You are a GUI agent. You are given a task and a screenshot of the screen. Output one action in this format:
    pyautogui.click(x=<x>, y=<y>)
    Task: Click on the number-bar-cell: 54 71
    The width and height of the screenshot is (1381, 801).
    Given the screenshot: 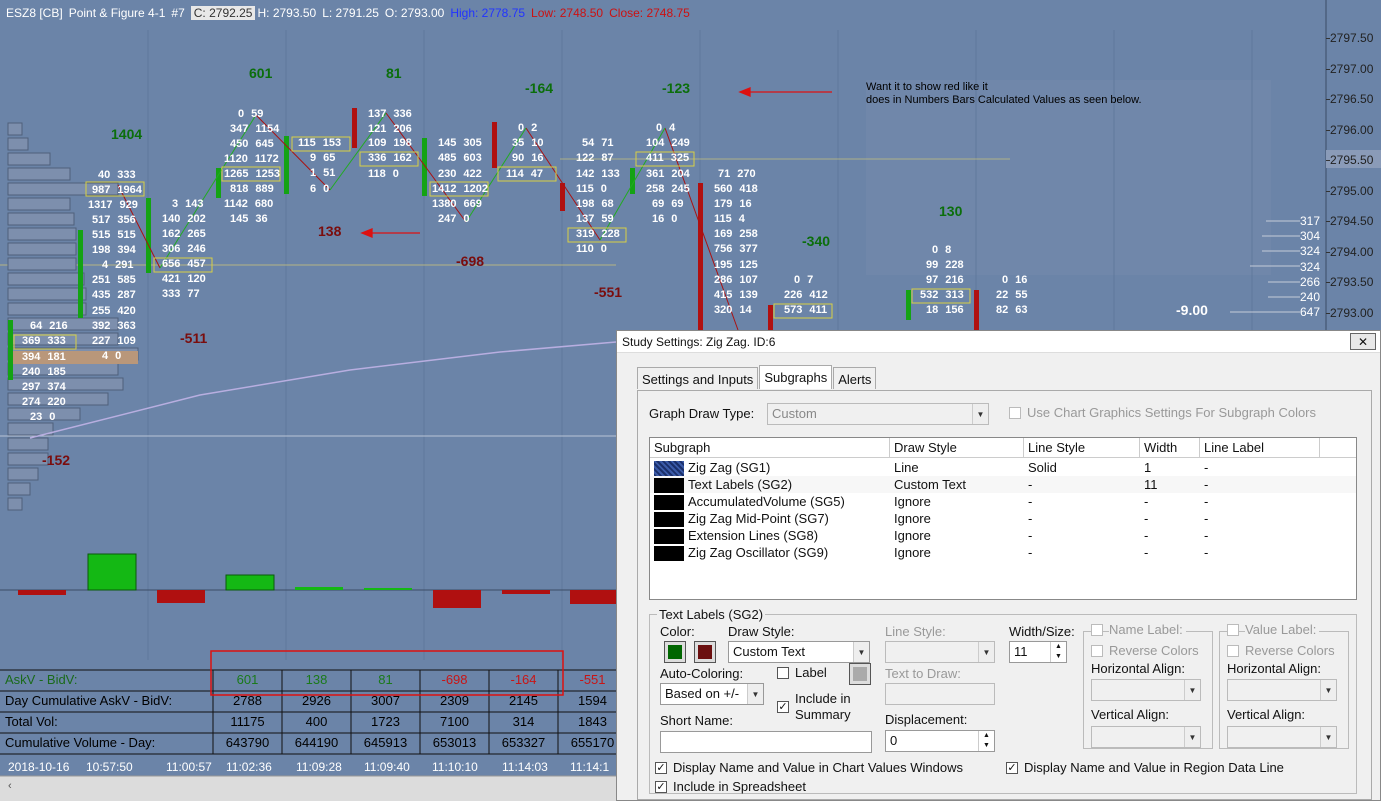 What is the action you would take?
    pyautogui.click(x=598, y=143)
    